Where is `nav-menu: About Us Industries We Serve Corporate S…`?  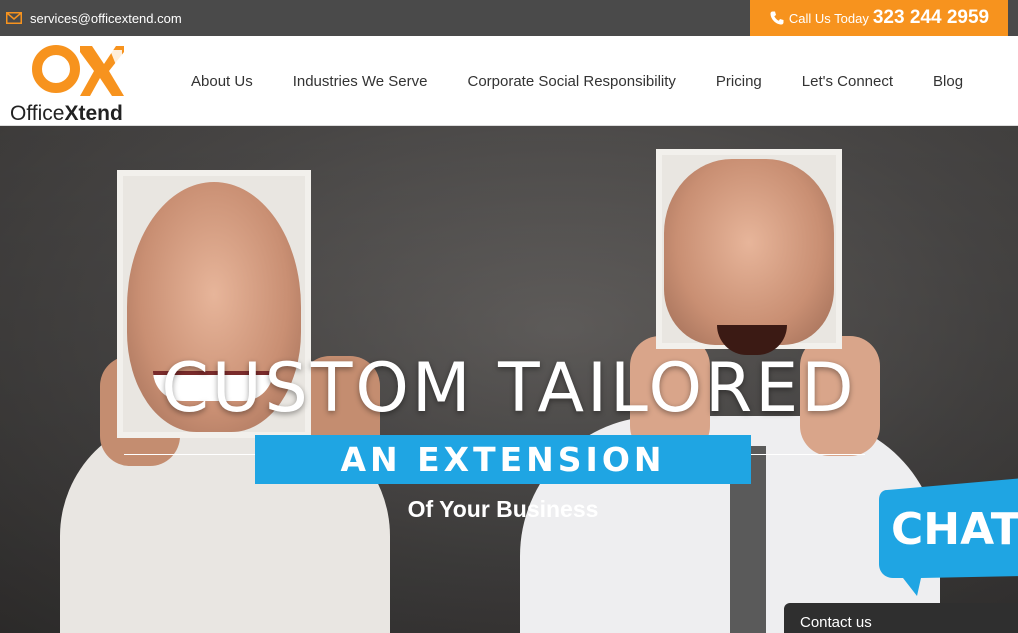 nav-menu: About Us Industries We Serve Corporate S… is located at coordinates (597, 80).